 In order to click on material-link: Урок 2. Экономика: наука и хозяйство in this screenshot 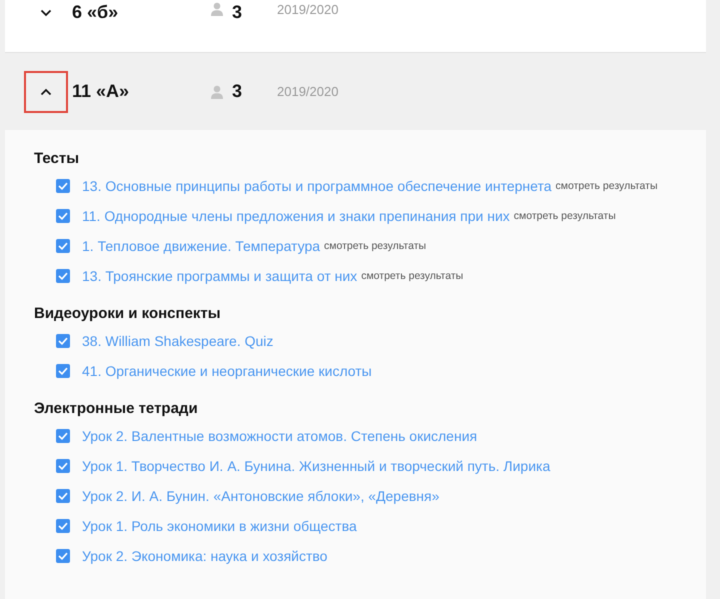, I will do `click(205, 556)`.